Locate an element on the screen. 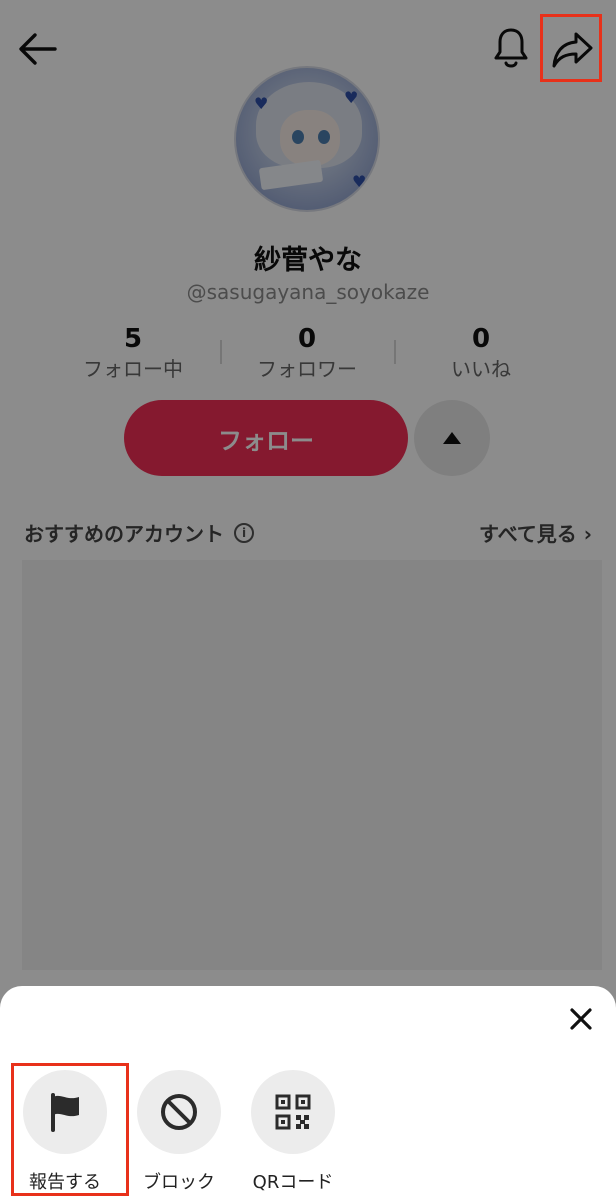 The width and height of the screenshot is (616, 1199). block-label: ブロック is located at coordinates (179, 1182).